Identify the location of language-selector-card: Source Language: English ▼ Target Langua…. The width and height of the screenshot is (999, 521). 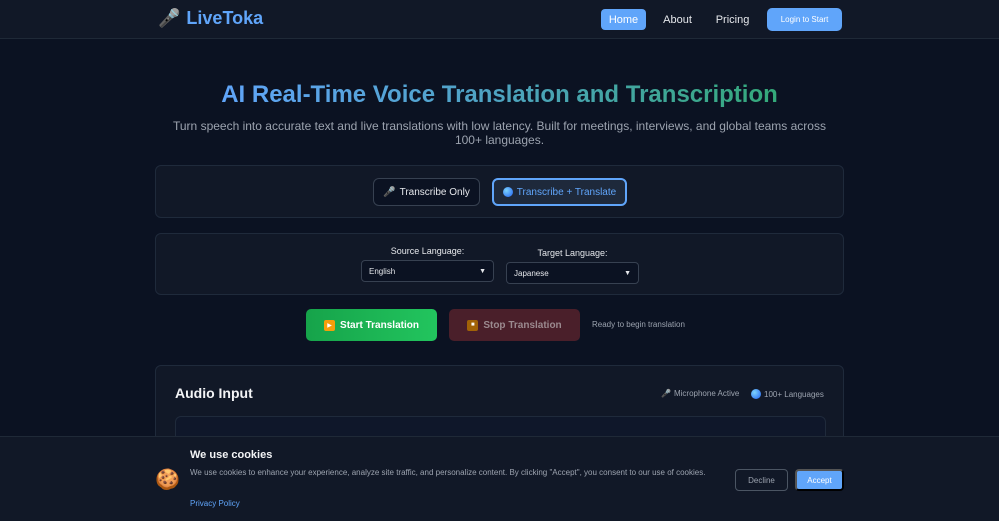
(499, 264).